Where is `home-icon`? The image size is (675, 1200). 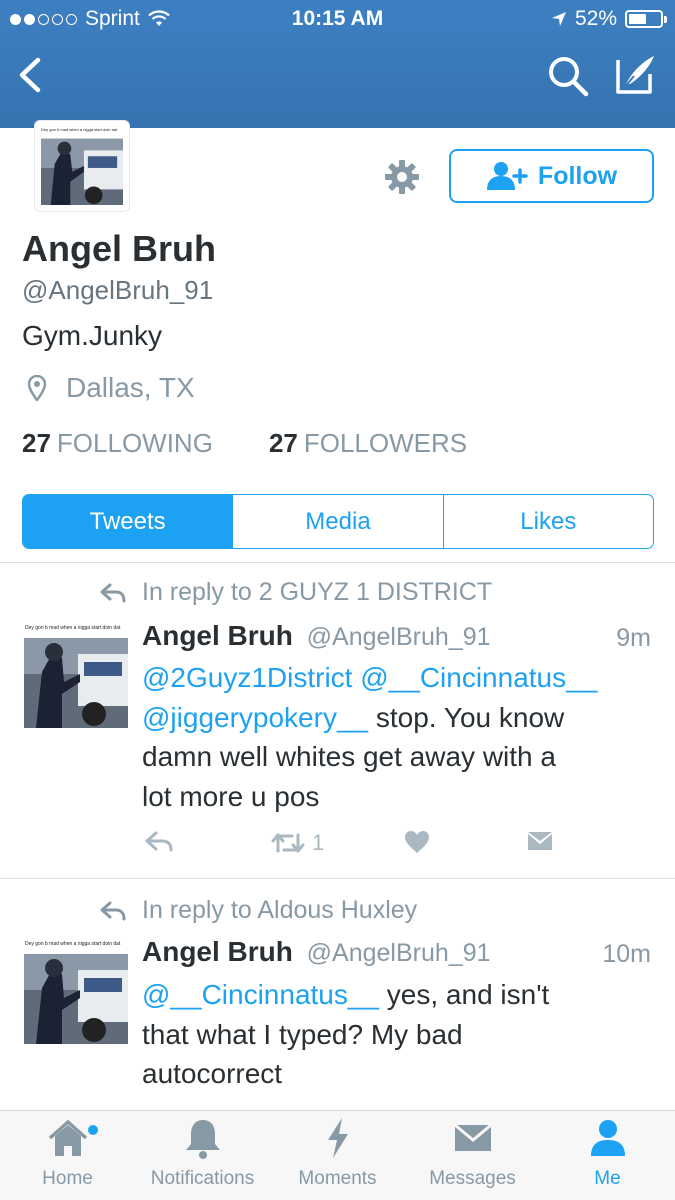 home-icon is located at coordinates (67, 1138).